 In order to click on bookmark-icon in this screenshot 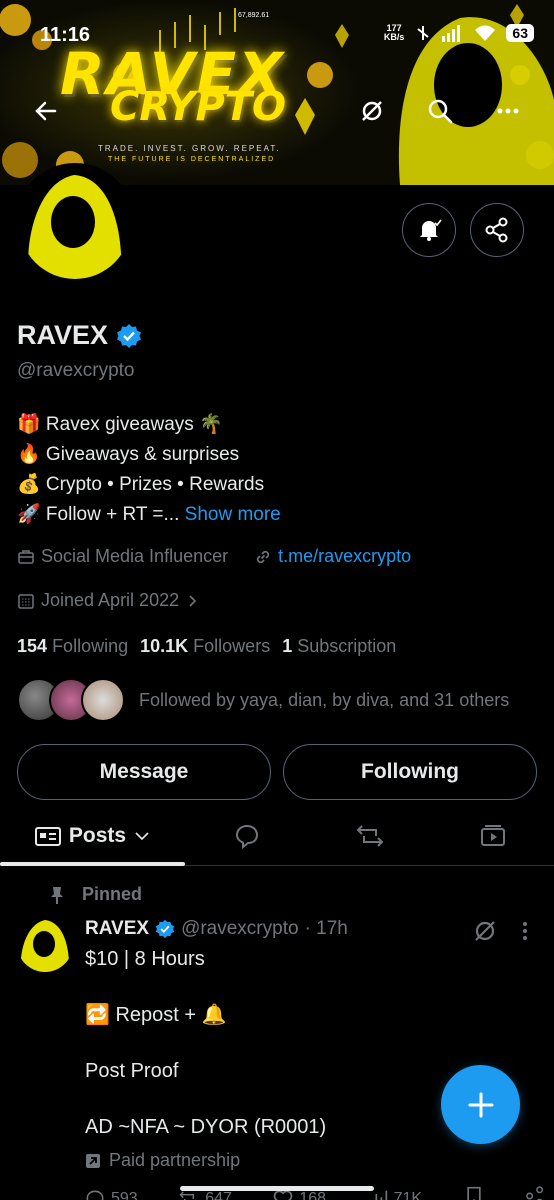, I will do `click(473, 1193)`.